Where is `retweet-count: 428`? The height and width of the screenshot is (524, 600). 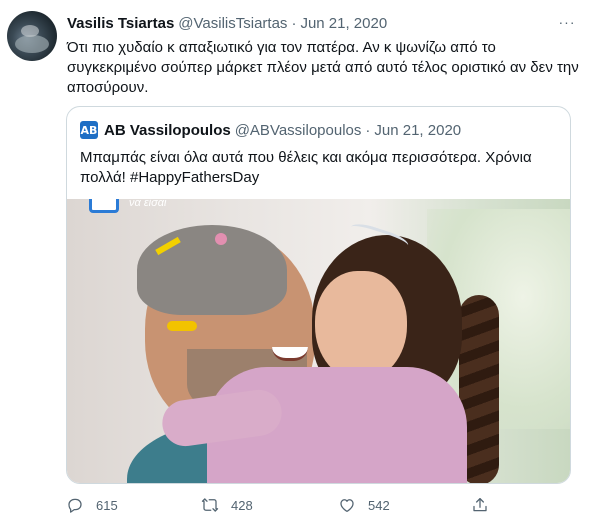 retweet-count: 428 is located at coordinates (242, 505).